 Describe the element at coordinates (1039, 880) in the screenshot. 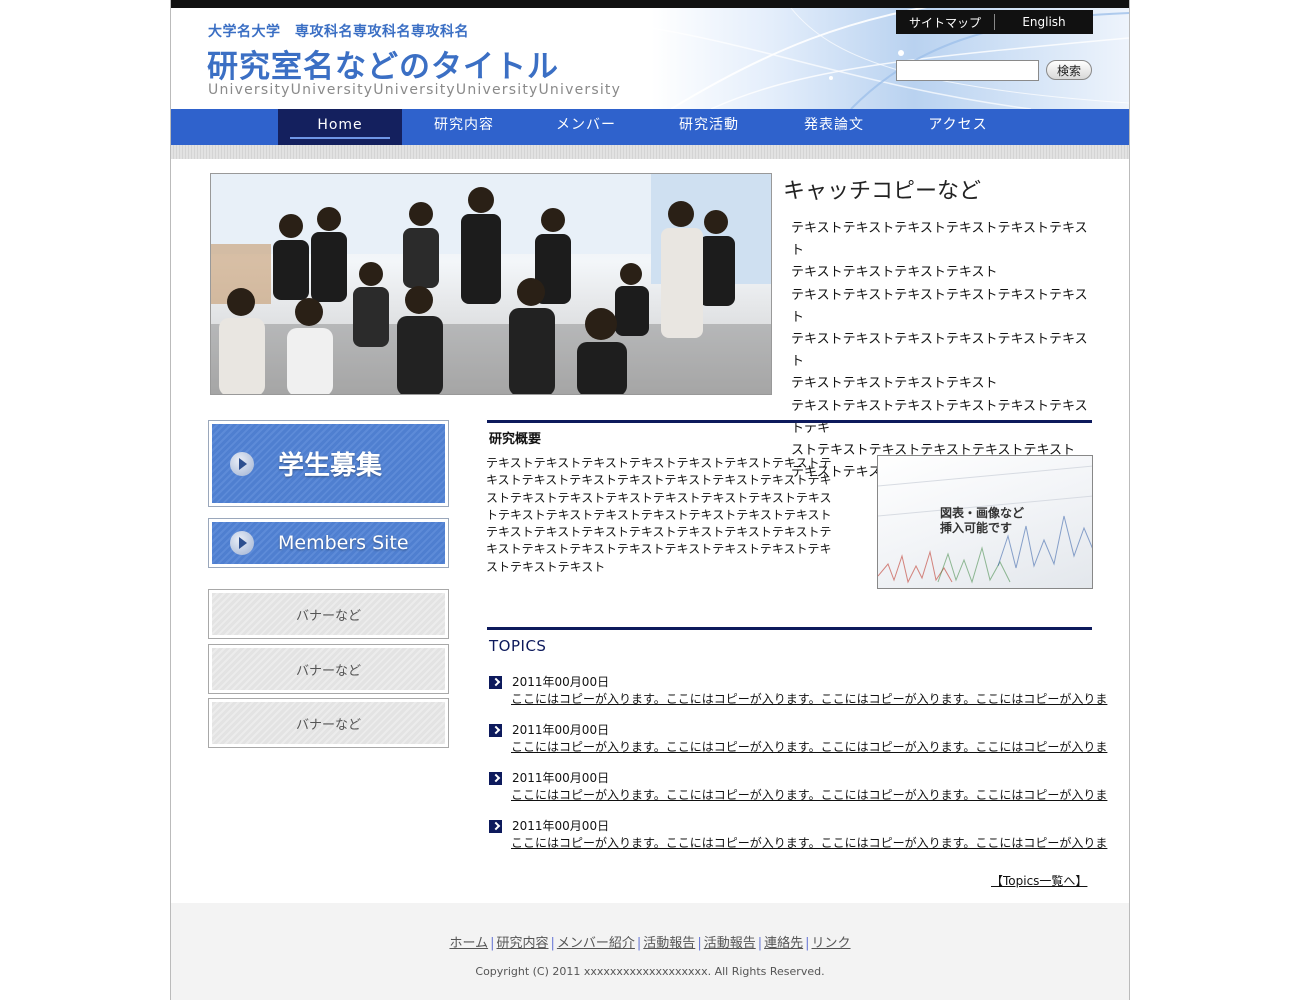

I see `topics-more-link: 【Topics一覧へ】` at that location.